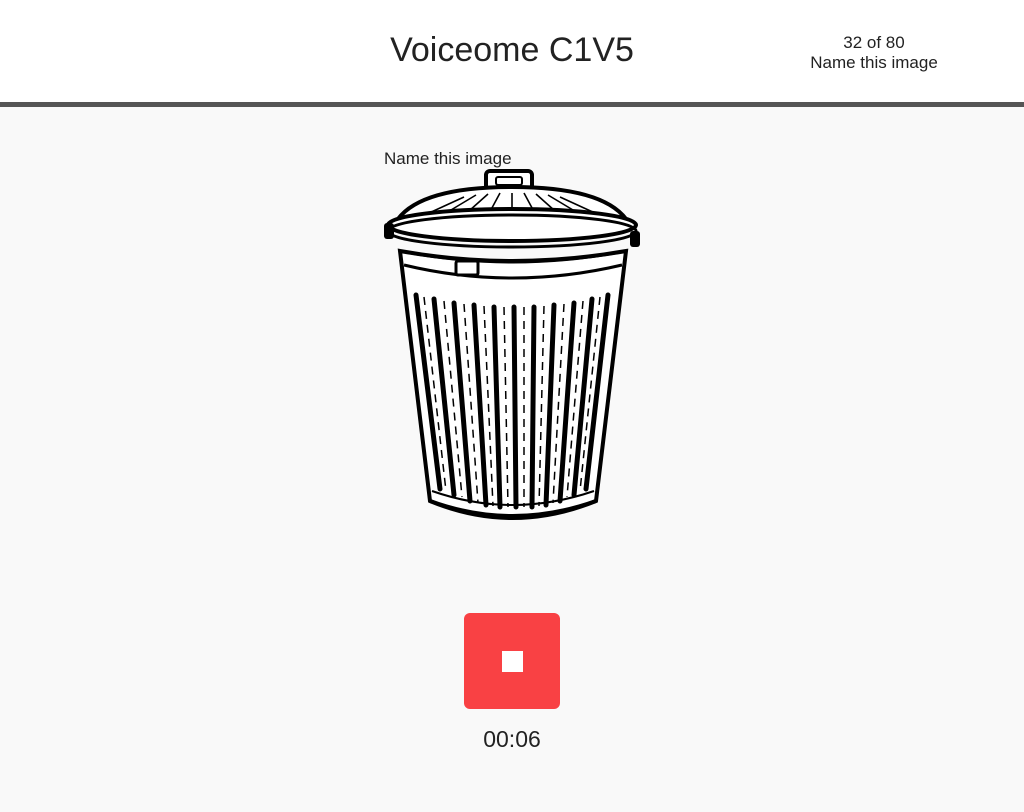 This screenshot has width=1024, height=812. What do you see at coordinates (512, 344) in the screenshot?
I see `trash-can-icon` at bounding box center [512, 344].